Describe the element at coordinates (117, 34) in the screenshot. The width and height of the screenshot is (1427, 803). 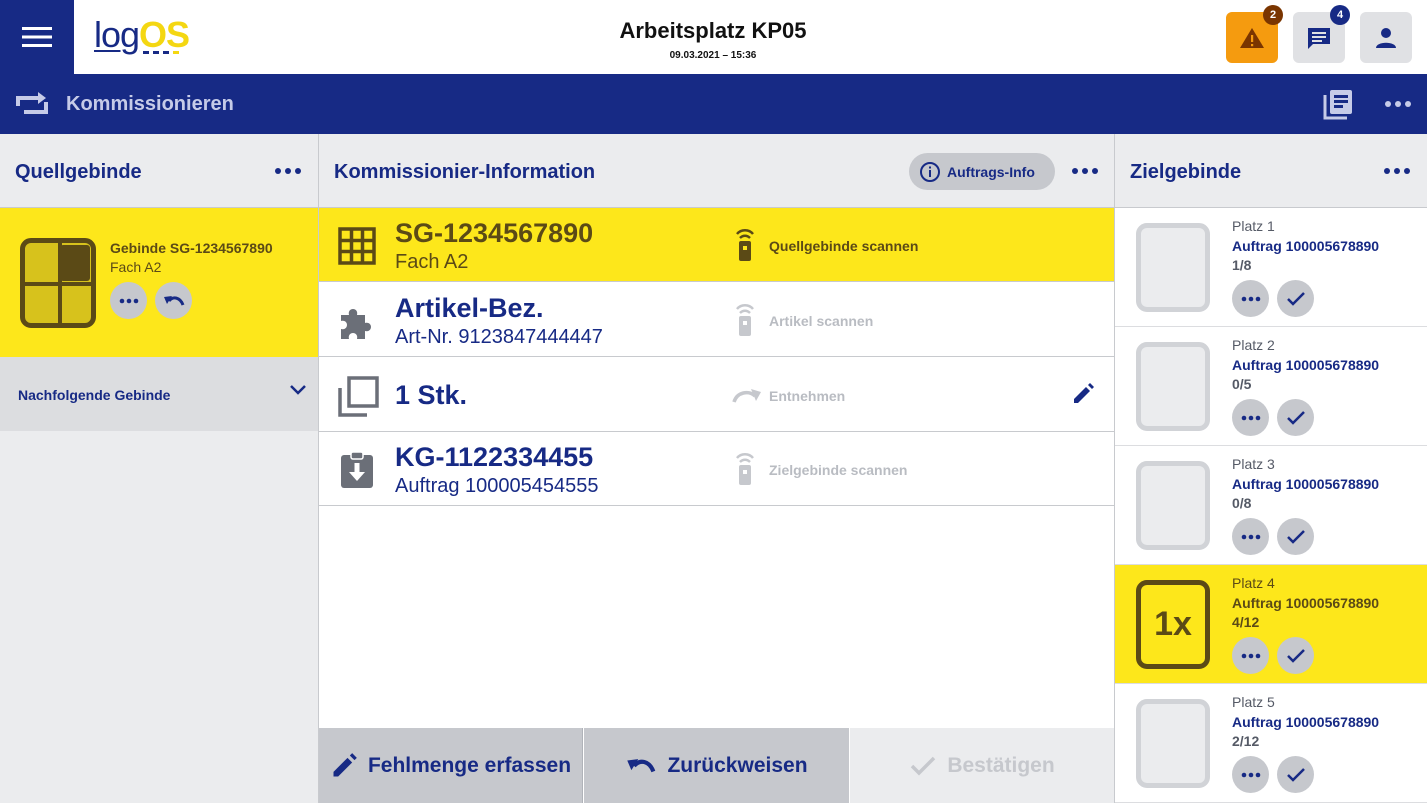
I see `logo-text-part1: log` at that location.